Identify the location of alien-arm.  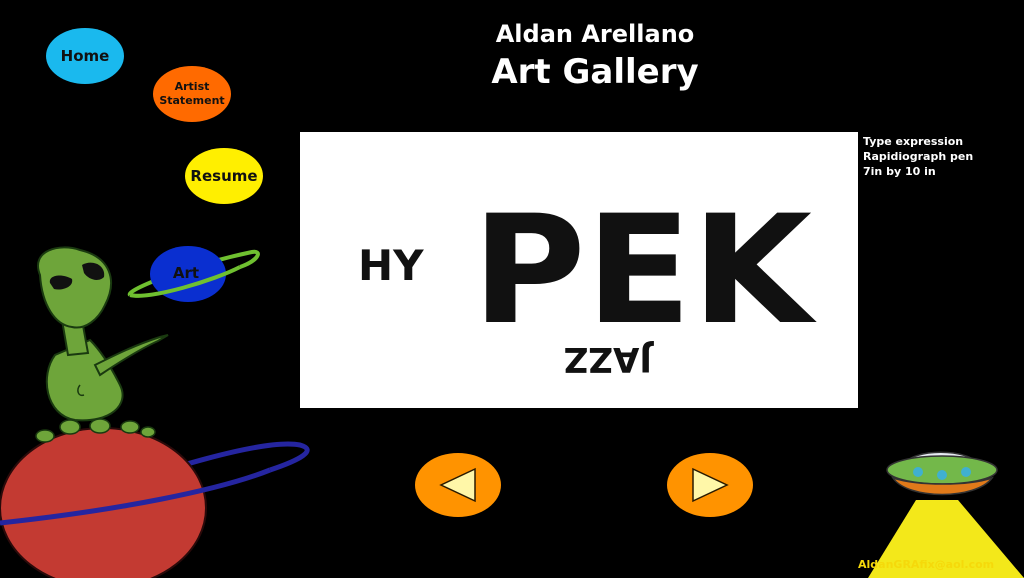
(131, 355).